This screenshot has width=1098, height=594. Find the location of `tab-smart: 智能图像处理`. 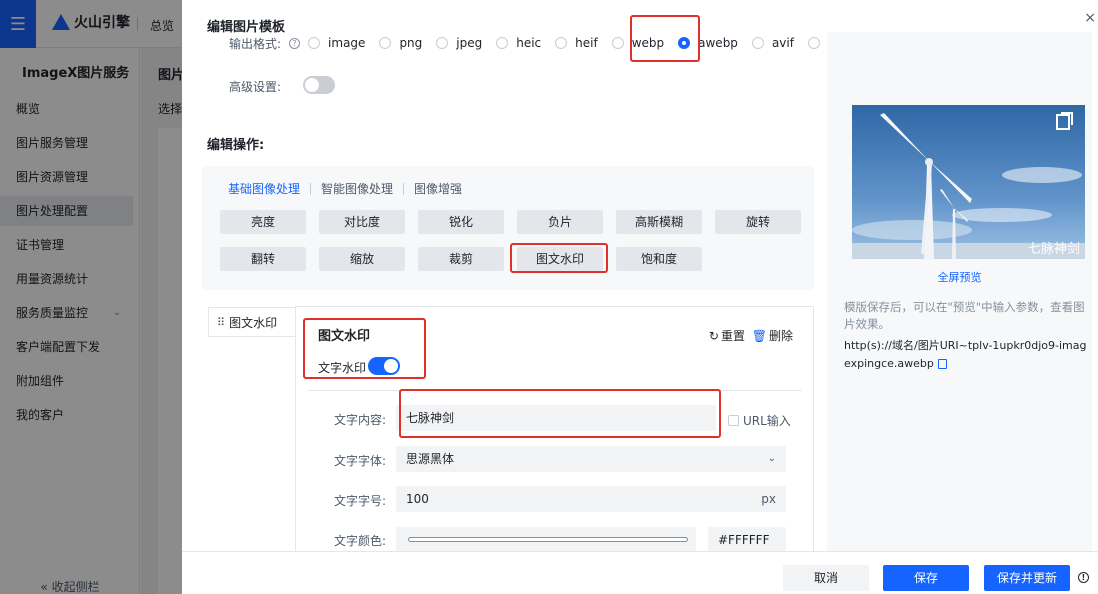

tab-smart: 智能图像处理 is located at coordinates (357, 188).